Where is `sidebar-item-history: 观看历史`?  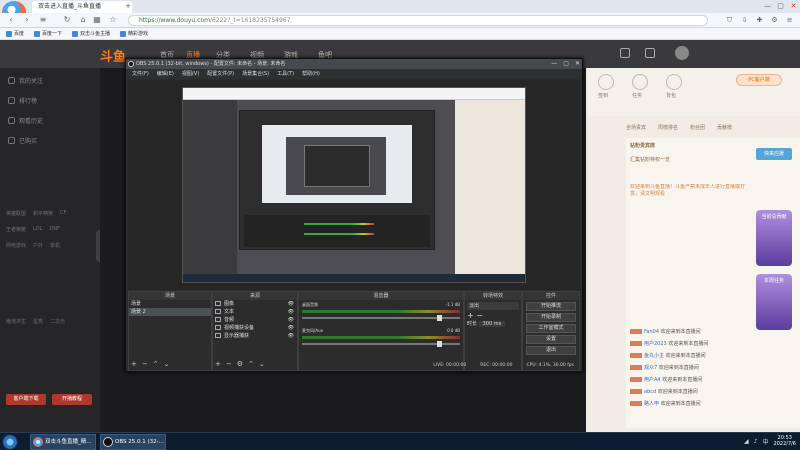
sidebar-item-history: 观看历史 is located at coordinates (25, 120).